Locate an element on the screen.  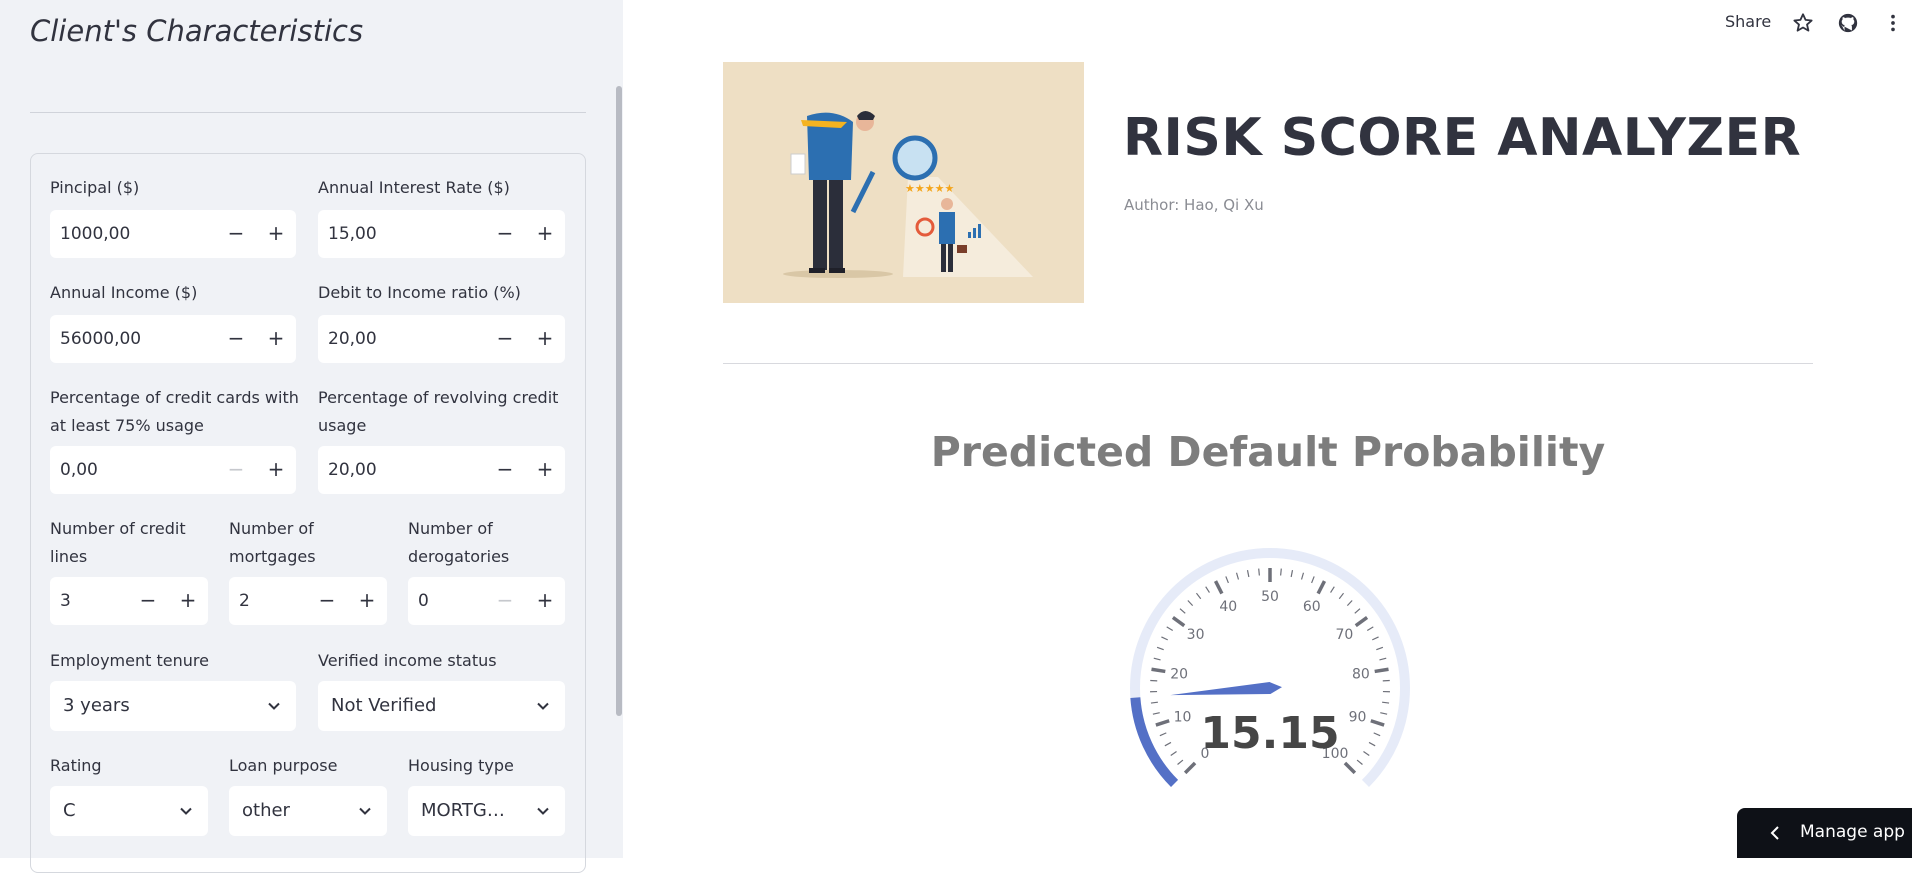
principal-decrement-button: − is located at coordinates (236, 234).